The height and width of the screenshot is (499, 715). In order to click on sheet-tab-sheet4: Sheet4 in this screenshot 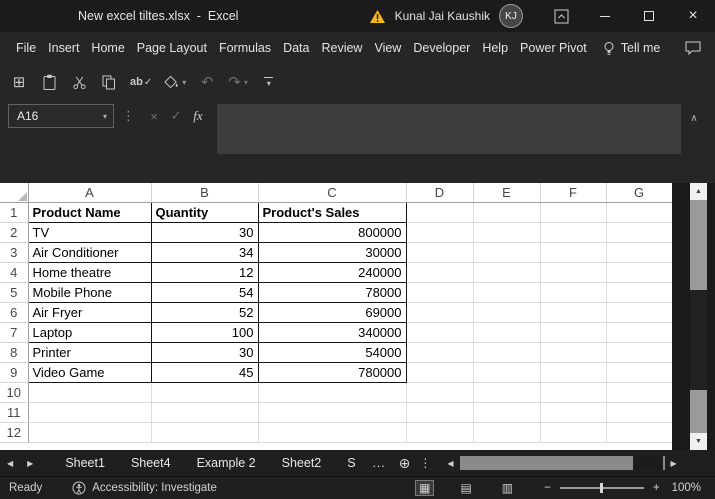, I will do `click(151, 463)`.